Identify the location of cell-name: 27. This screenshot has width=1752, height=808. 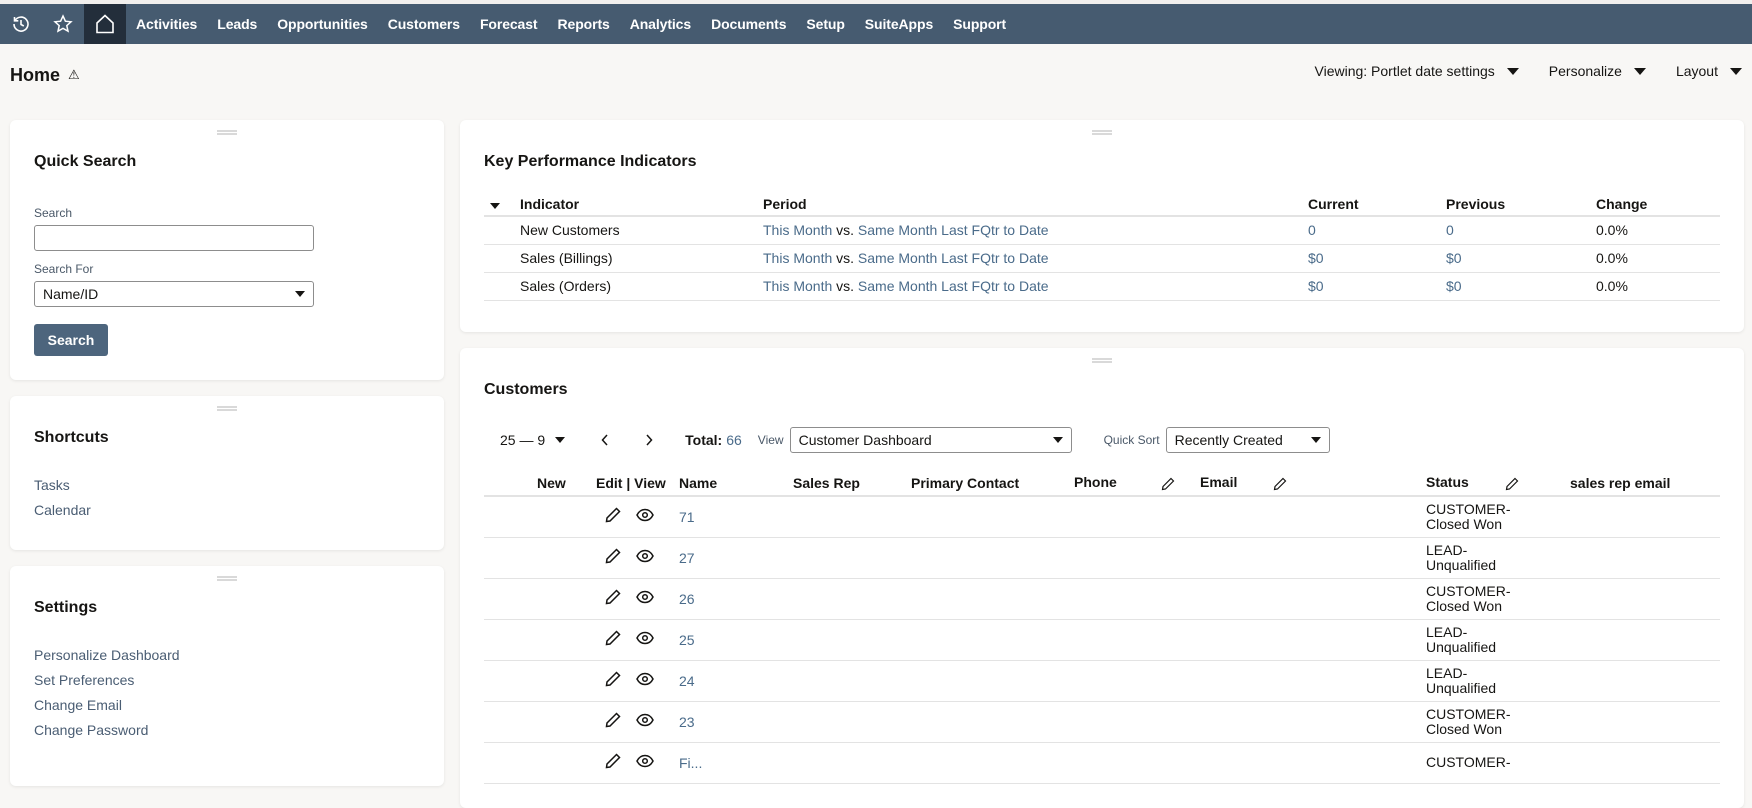
(736, 558).